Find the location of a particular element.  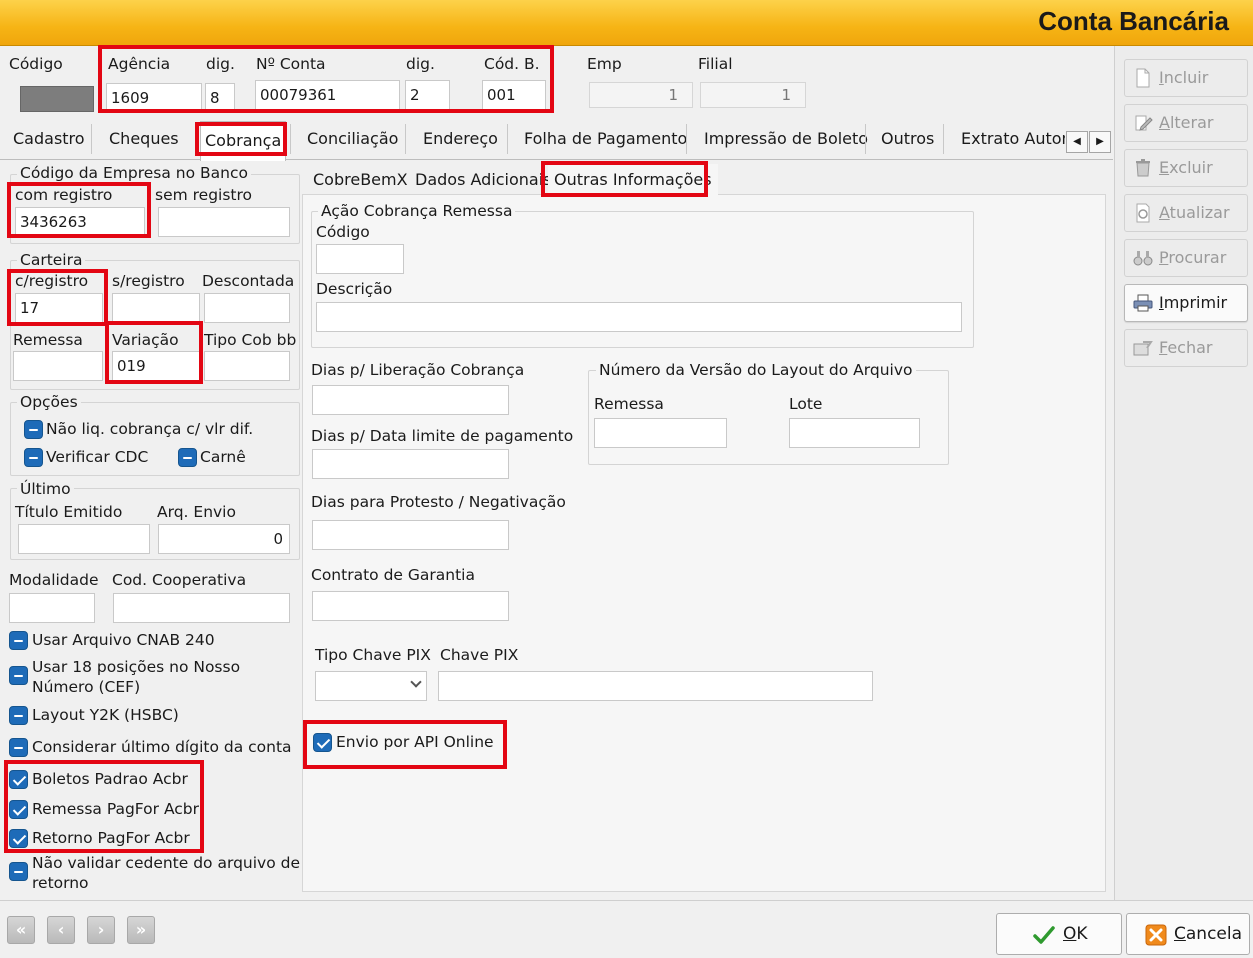

nao-liq-label: Não liq. cobrança c/ vlr dif. is located at coordinates (150, 429).